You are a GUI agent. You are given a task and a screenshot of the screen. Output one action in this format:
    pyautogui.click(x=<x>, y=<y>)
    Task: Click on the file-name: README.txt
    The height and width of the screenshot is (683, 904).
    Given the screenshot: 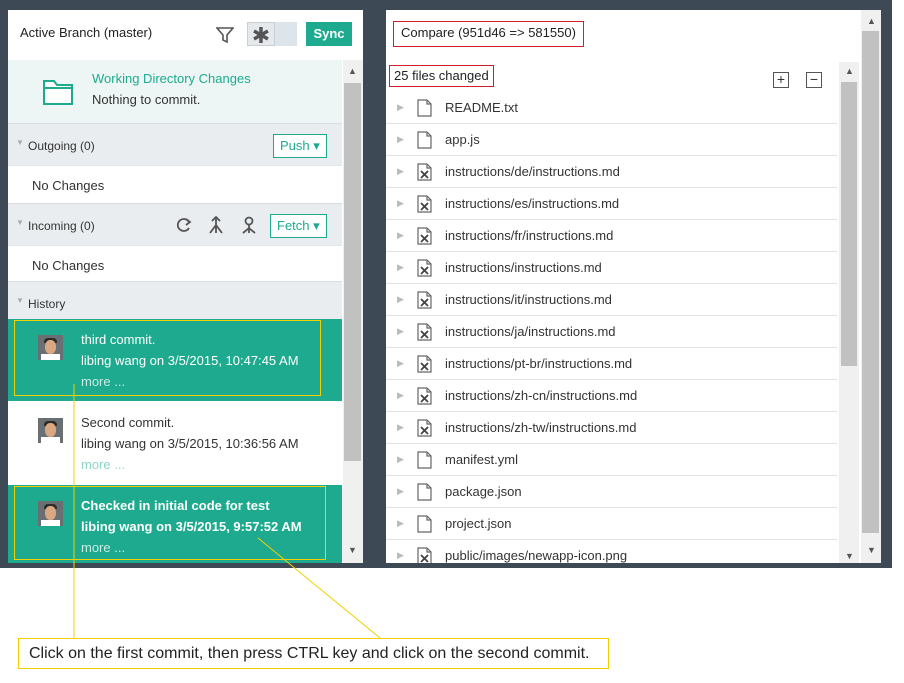 What is the action you would take?
    pyautogui.click(x=481, y=107)
    